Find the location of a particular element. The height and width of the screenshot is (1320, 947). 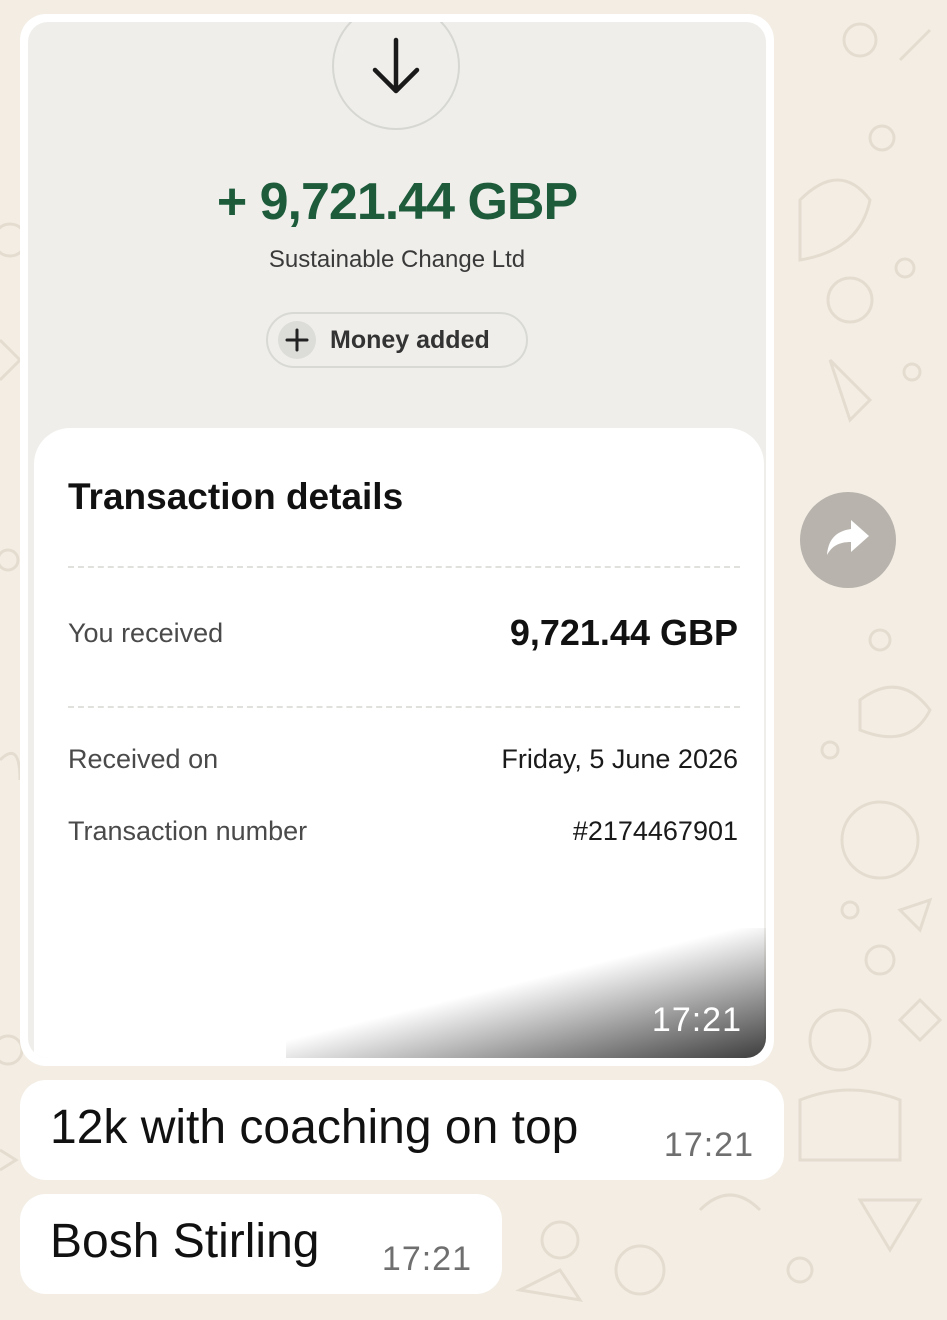

message-bubble: 12k with coaching on top 17:21 is located at coordinates (402, 1130).